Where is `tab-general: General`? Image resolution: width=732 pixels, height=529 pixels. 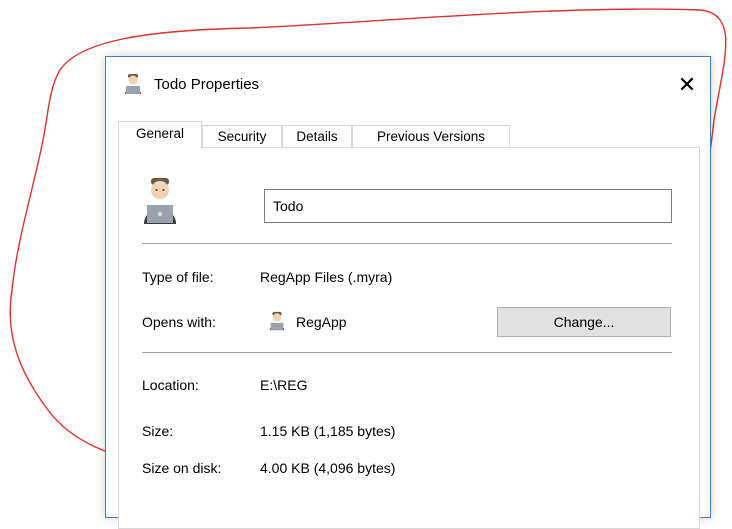
tab-general: General is located at coordinates (160, 134).